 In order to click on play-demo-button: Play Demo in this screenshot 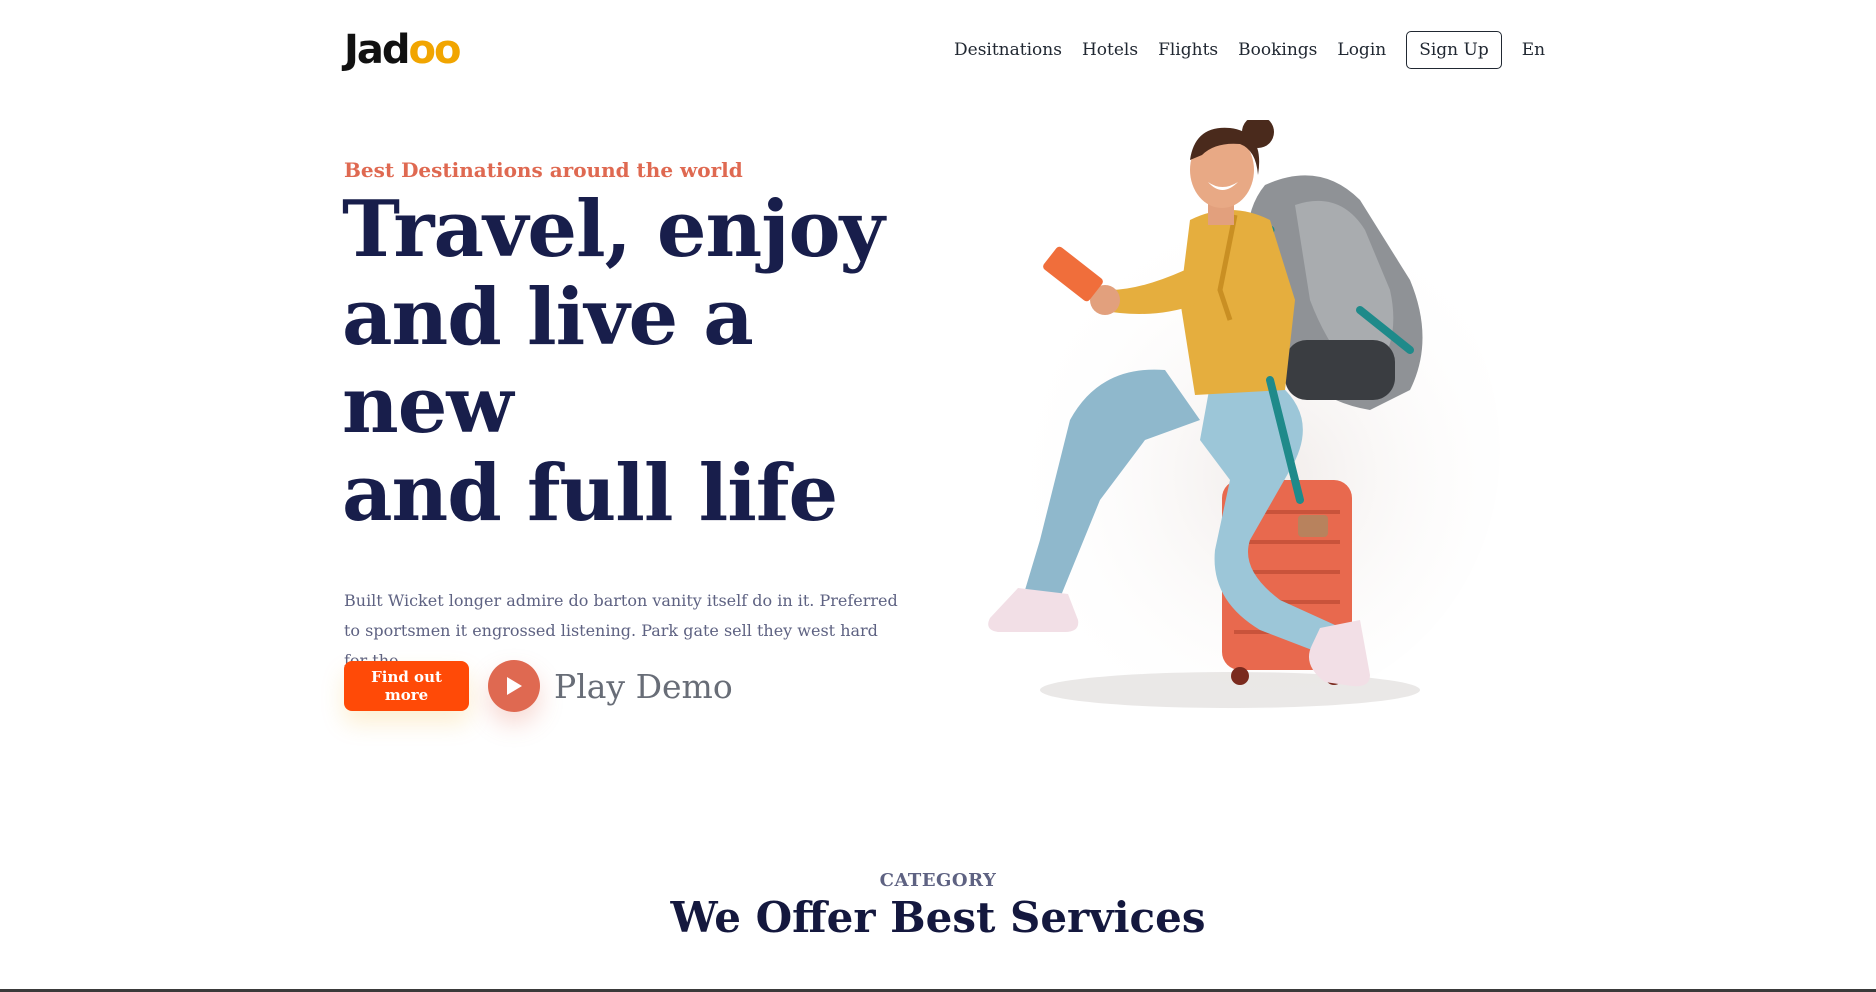, I will do `click(610, 686)`.